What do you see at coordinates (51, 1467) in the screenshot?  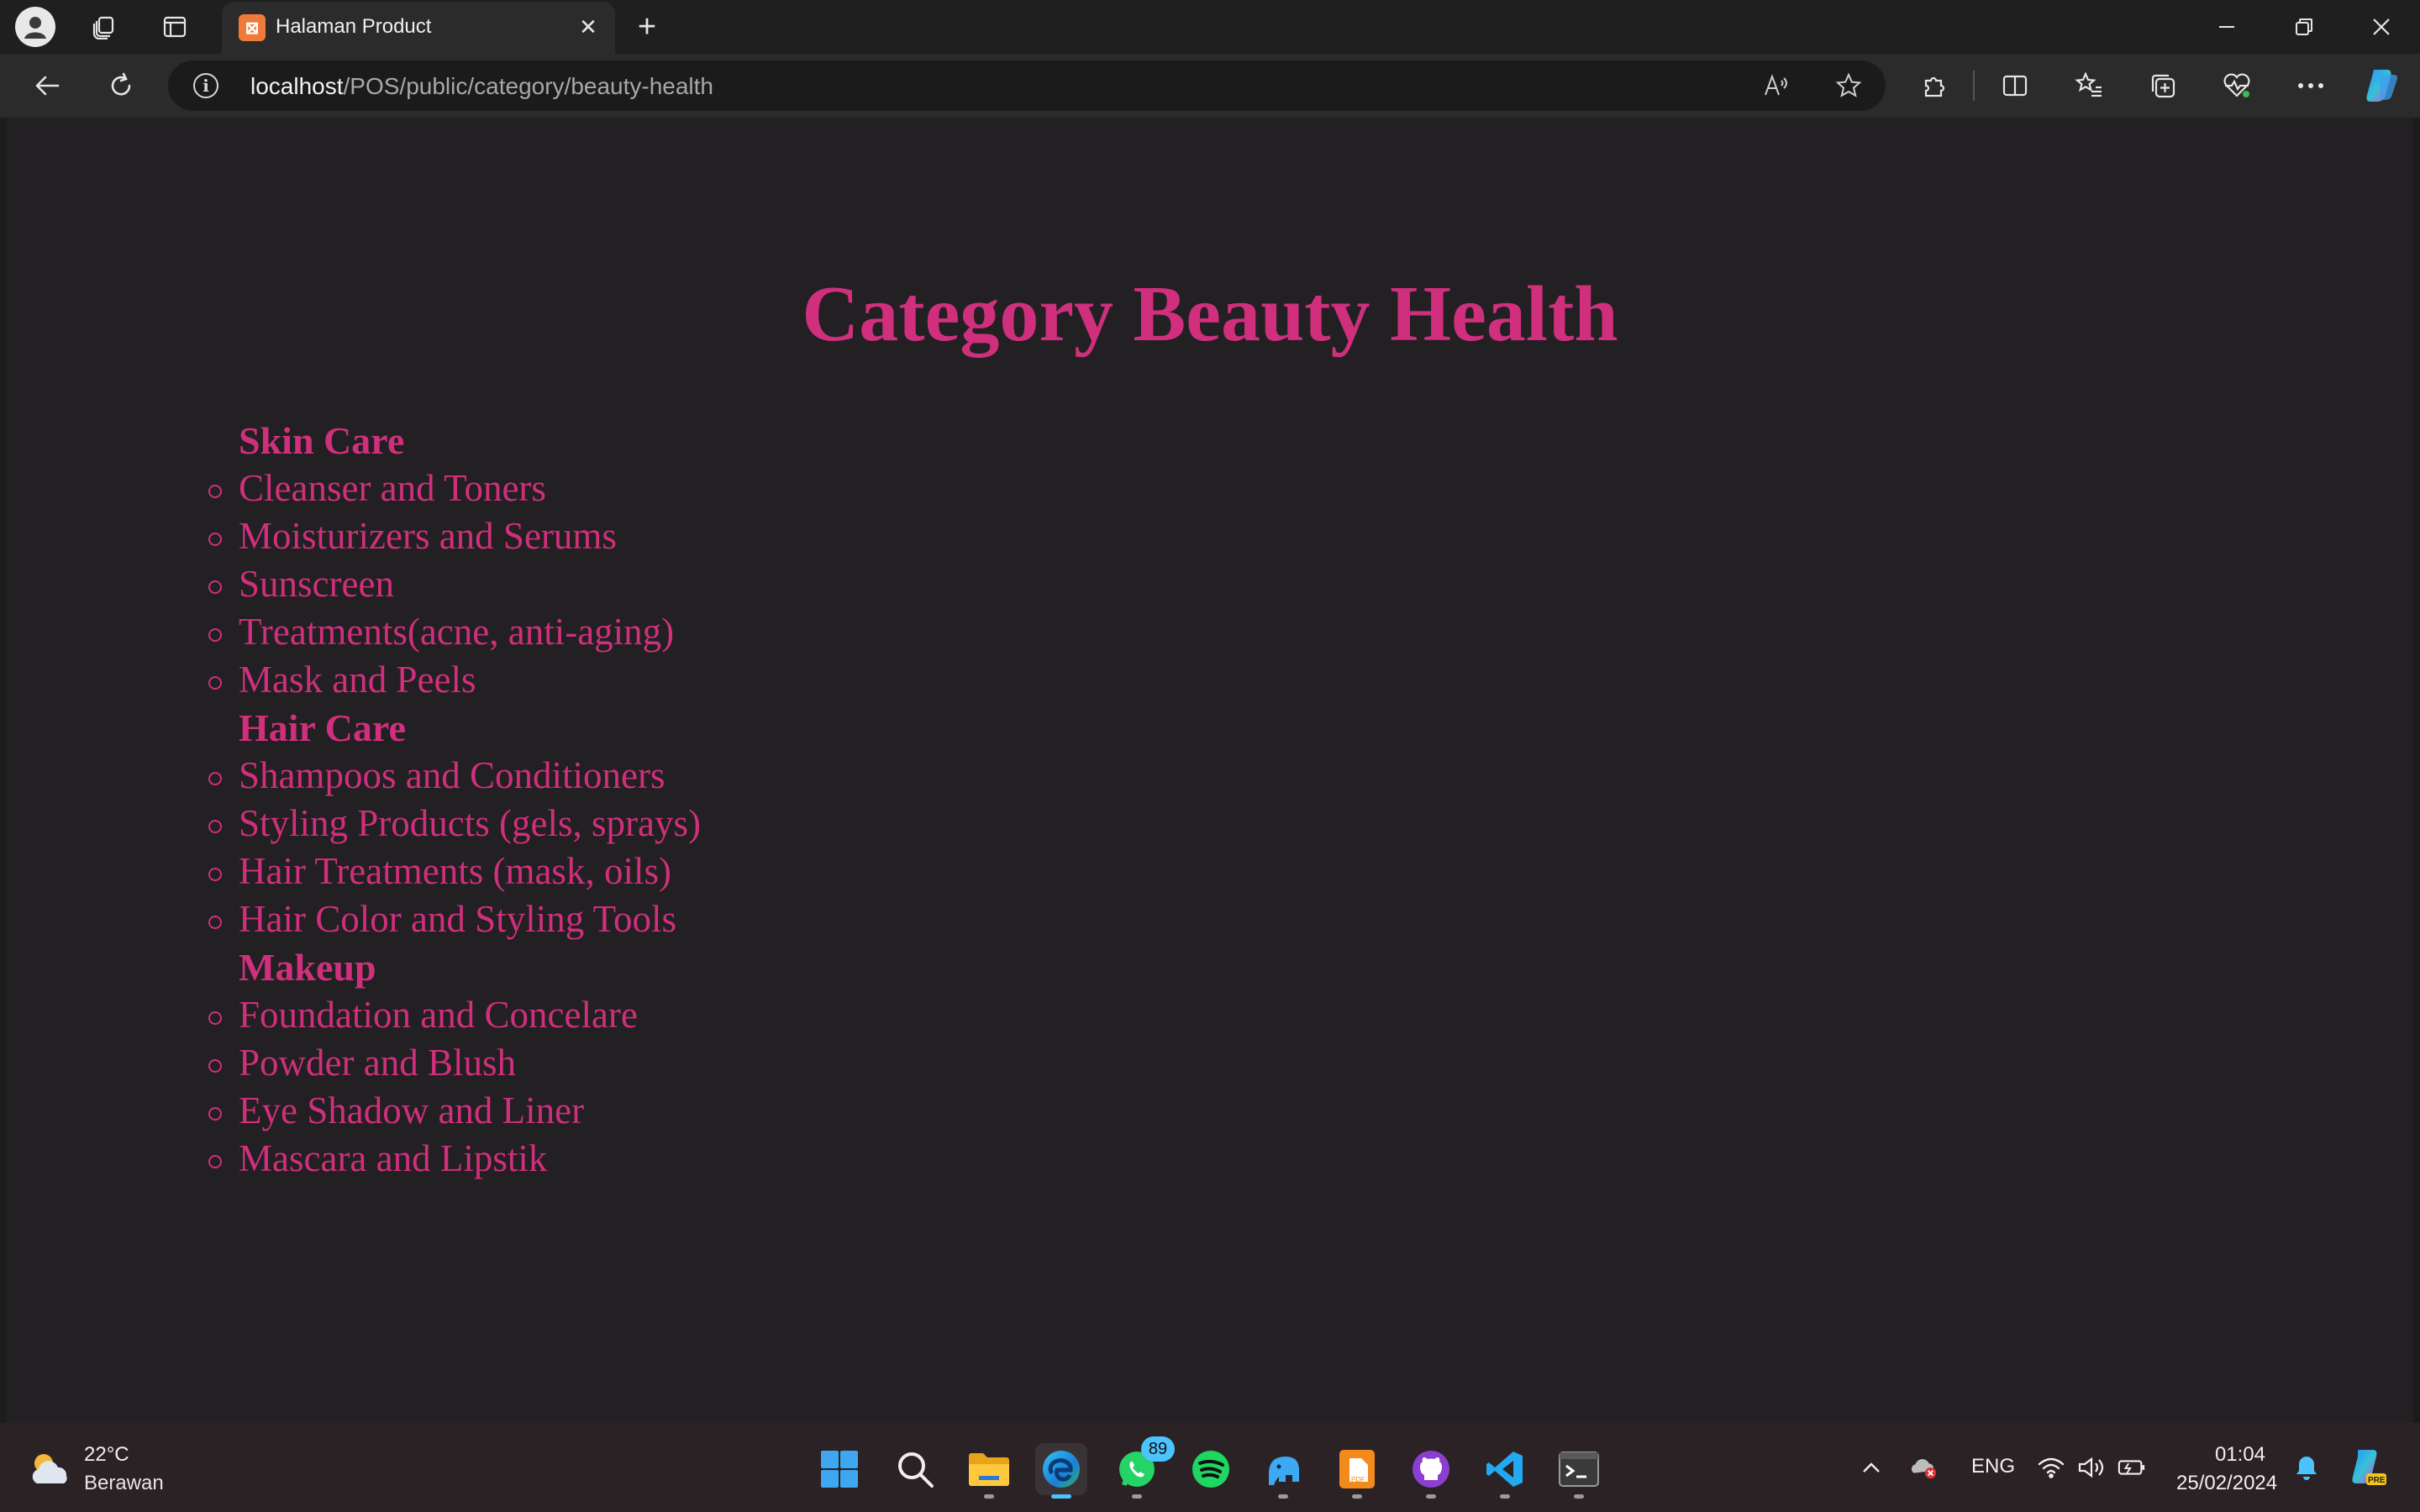 I see `weather-icon` at bounding box center [51, 1467].